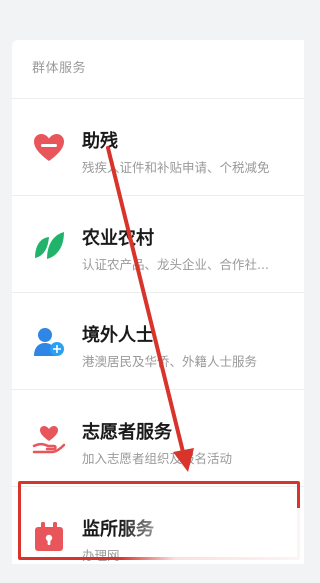  I want to click on watermark-overlay, so click(212, 536).